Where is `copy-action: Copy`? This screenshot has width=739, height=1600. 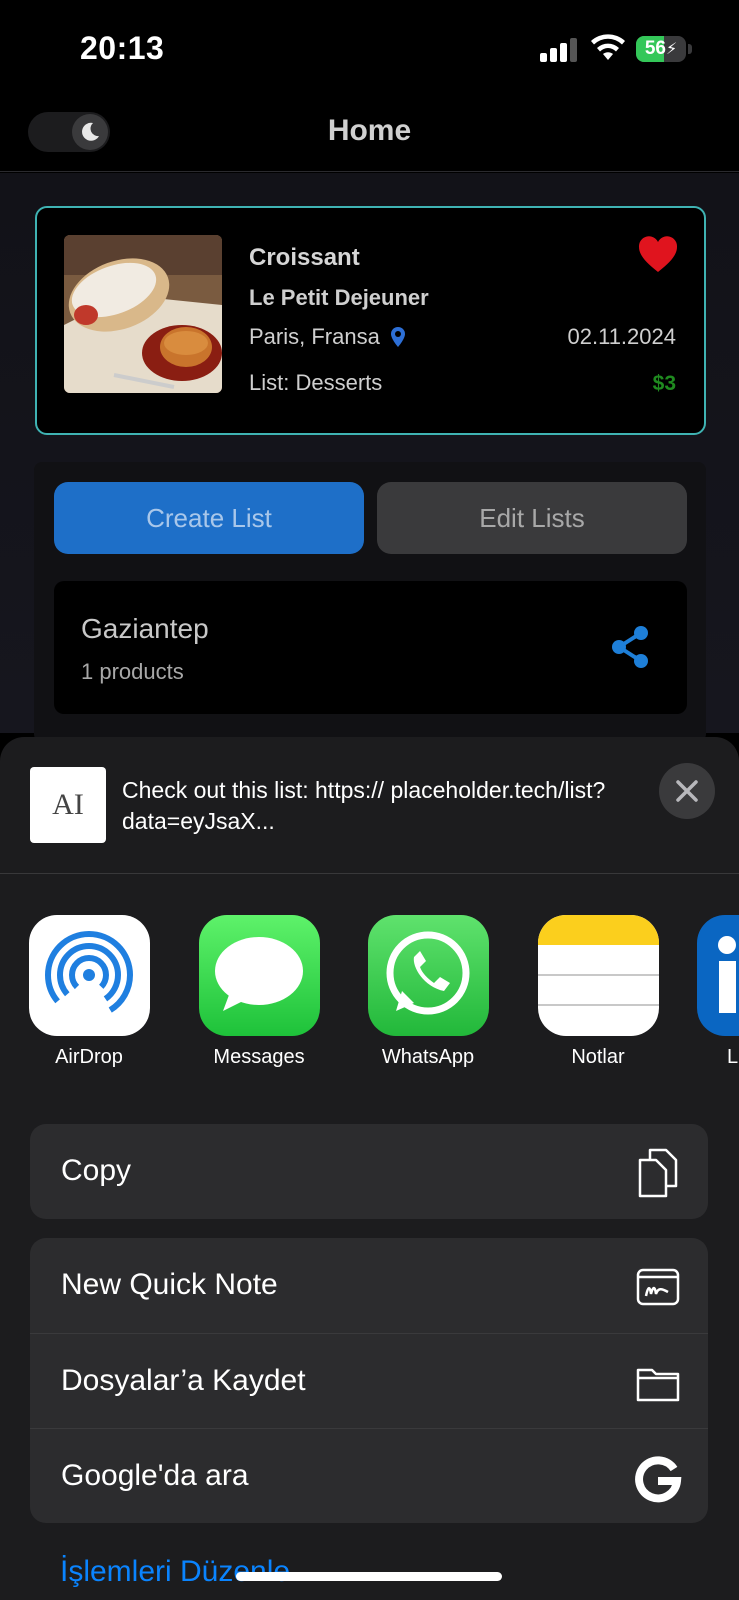 copy-action: Copy is located at coordinates (369, 1171).